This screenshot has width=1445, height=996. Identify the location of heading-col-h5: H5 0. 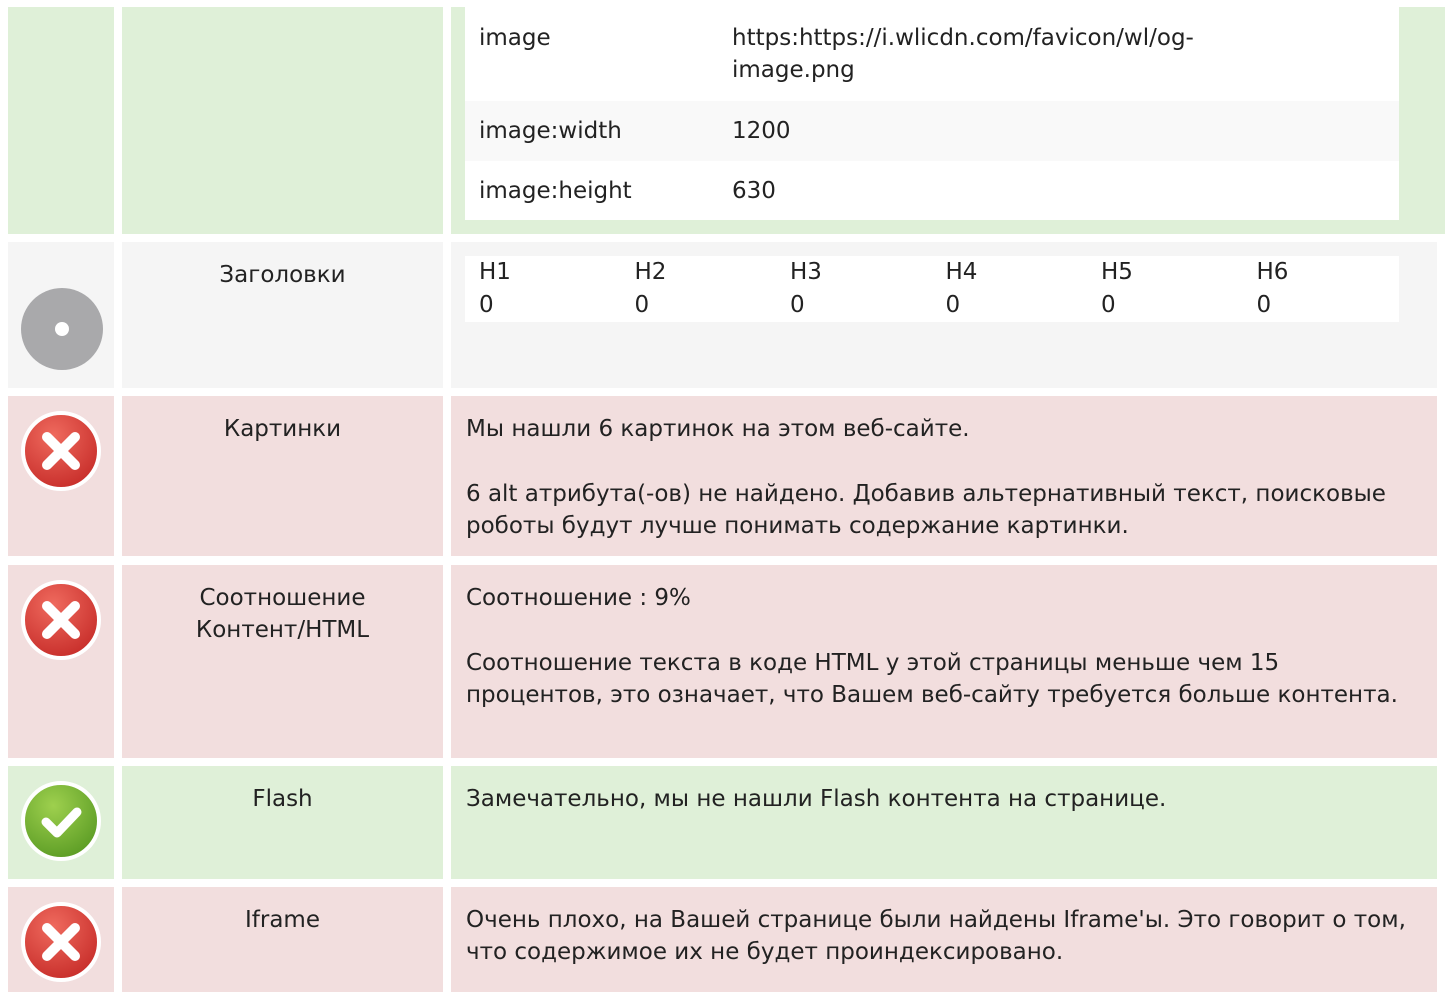
(1165, 289).